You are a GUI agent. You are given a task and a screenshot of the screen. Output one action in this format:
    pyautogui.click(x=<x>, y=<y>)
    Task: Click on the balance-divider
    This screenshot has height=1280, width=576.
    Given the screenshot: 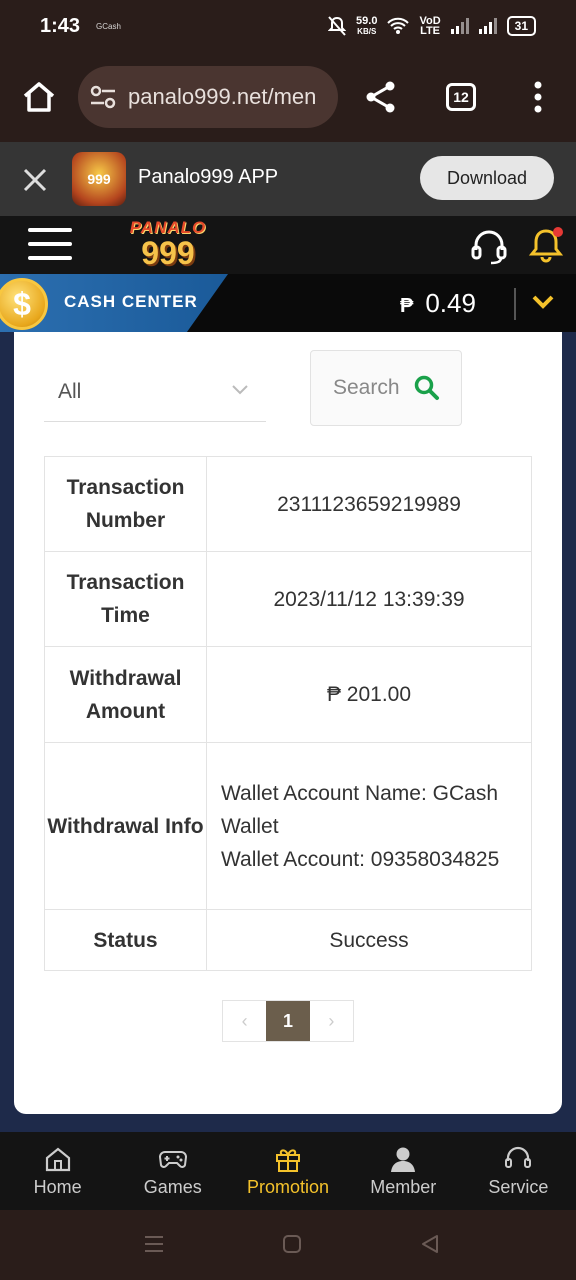 What is the action you would take?
    pyautogui.click(x=515, y=304)
    